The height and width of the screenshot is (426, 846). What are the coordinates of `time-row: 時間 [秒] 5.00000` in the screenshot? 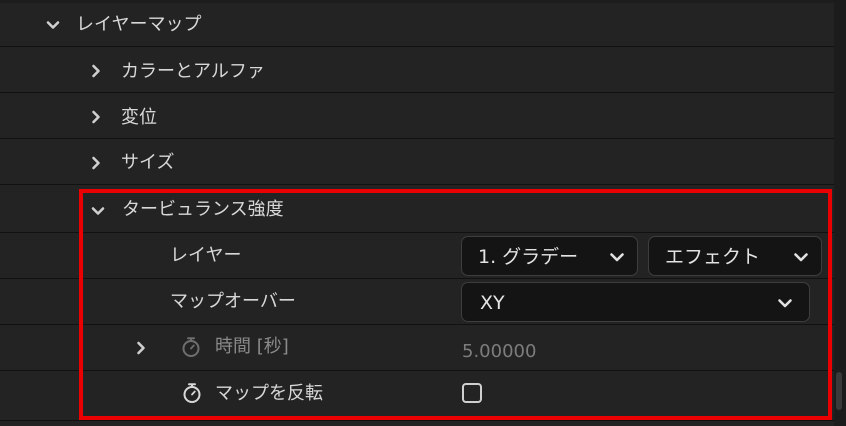 It's located at (417, 348).